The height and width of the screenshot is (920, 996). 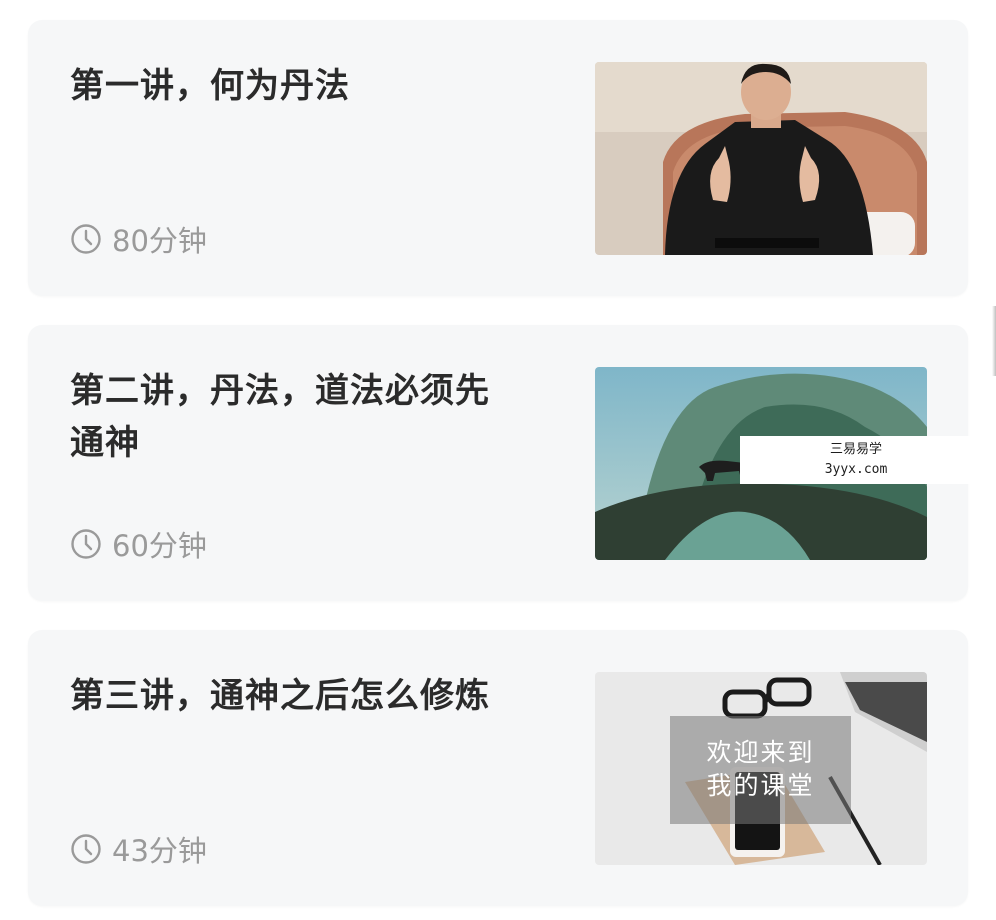 I want to click on watermark-line2: 3yyx.com, so click(x=856, y=469).